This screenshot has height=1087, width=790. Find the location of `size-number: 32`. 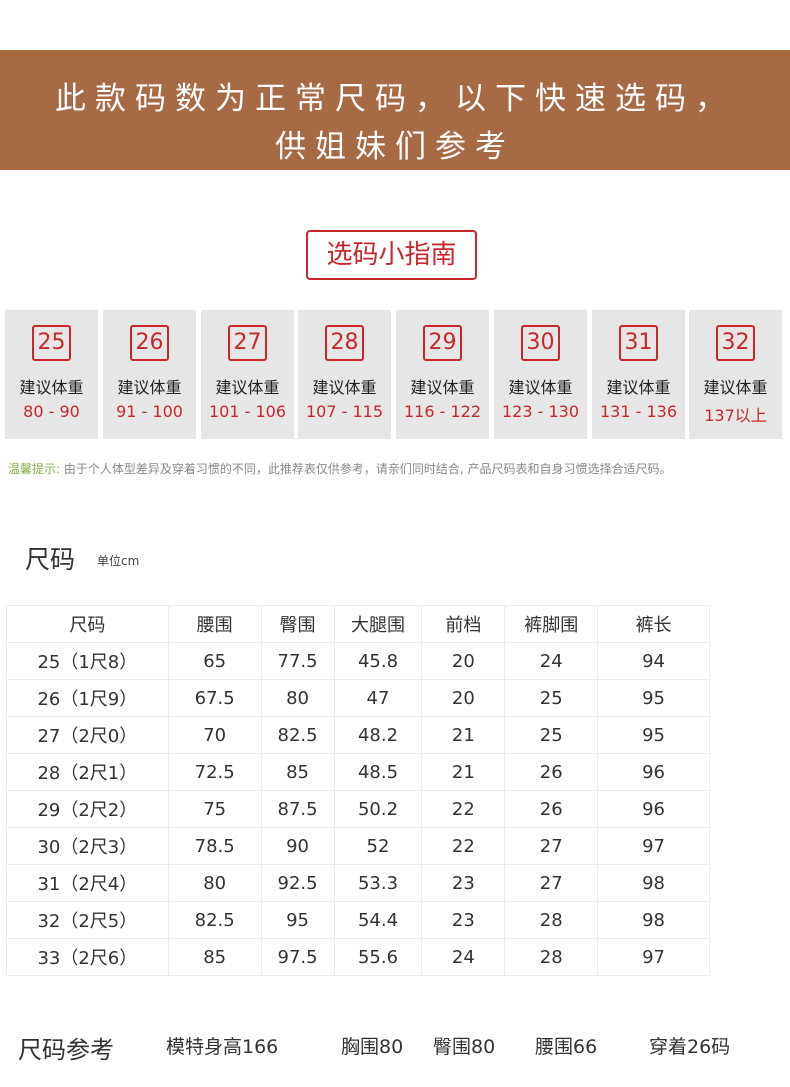

size-number: 32 is located at coordinates (735, 343).